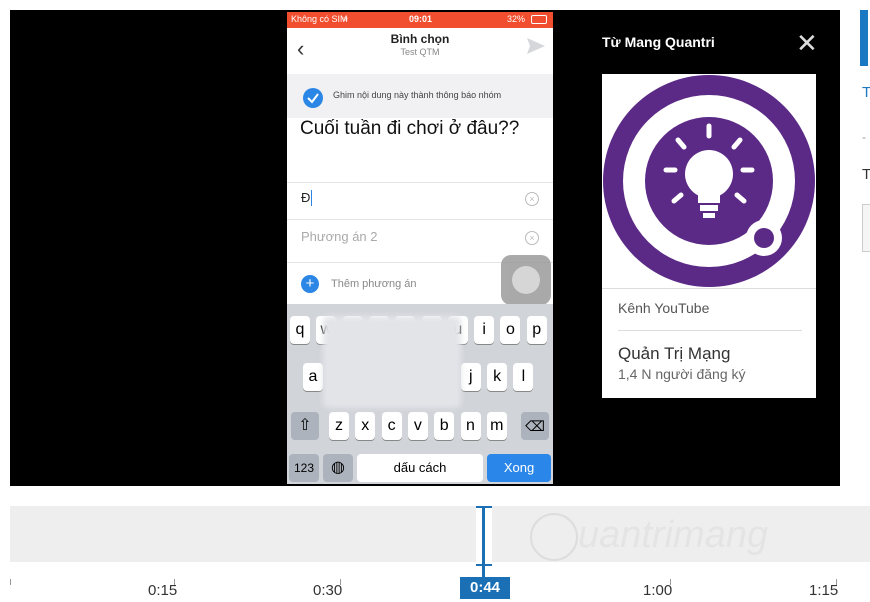 The width and height of the screenshot is (870, 602). I want to click on nav-subtitle: Test QTM, so click(420, 52).